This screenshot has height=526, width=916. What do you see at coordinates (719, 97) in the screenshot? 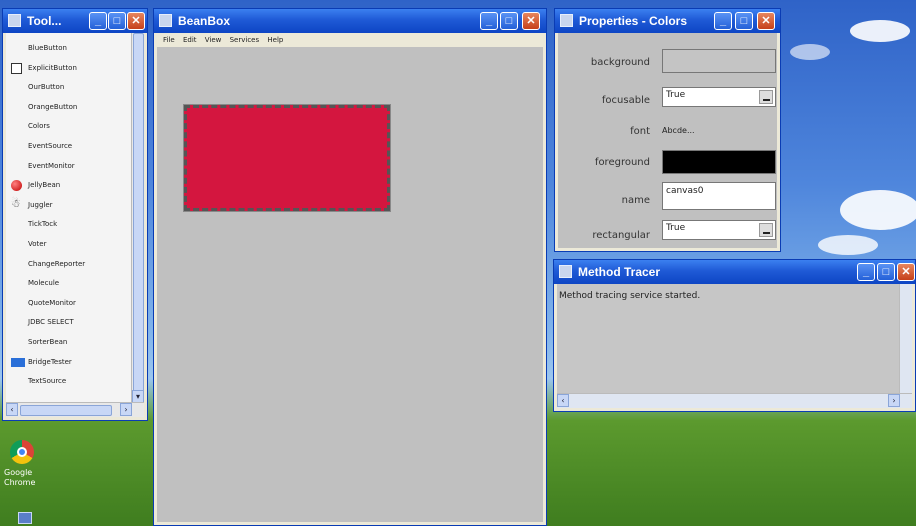
I see `focusable-select: True` at bounding box center [719, 97].